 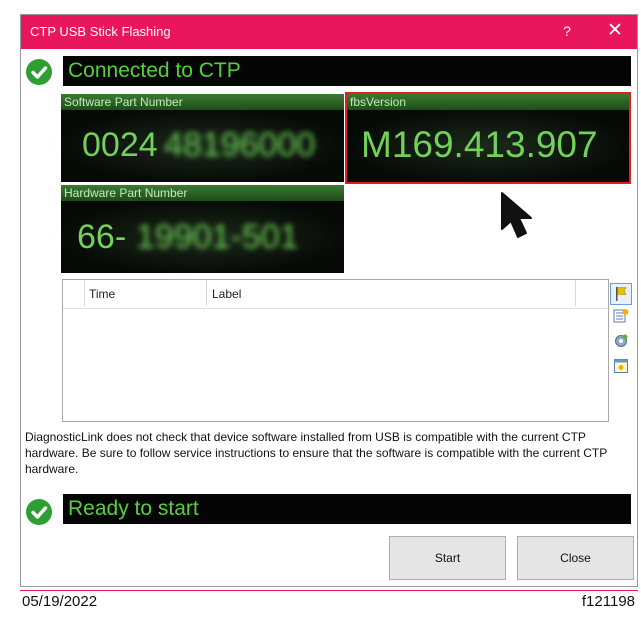 What do you see at coordinates (202, 193) in the screenshot?
I see `hardware-part-number-header: Hardware Part Number` at bounding box center [202, 193].